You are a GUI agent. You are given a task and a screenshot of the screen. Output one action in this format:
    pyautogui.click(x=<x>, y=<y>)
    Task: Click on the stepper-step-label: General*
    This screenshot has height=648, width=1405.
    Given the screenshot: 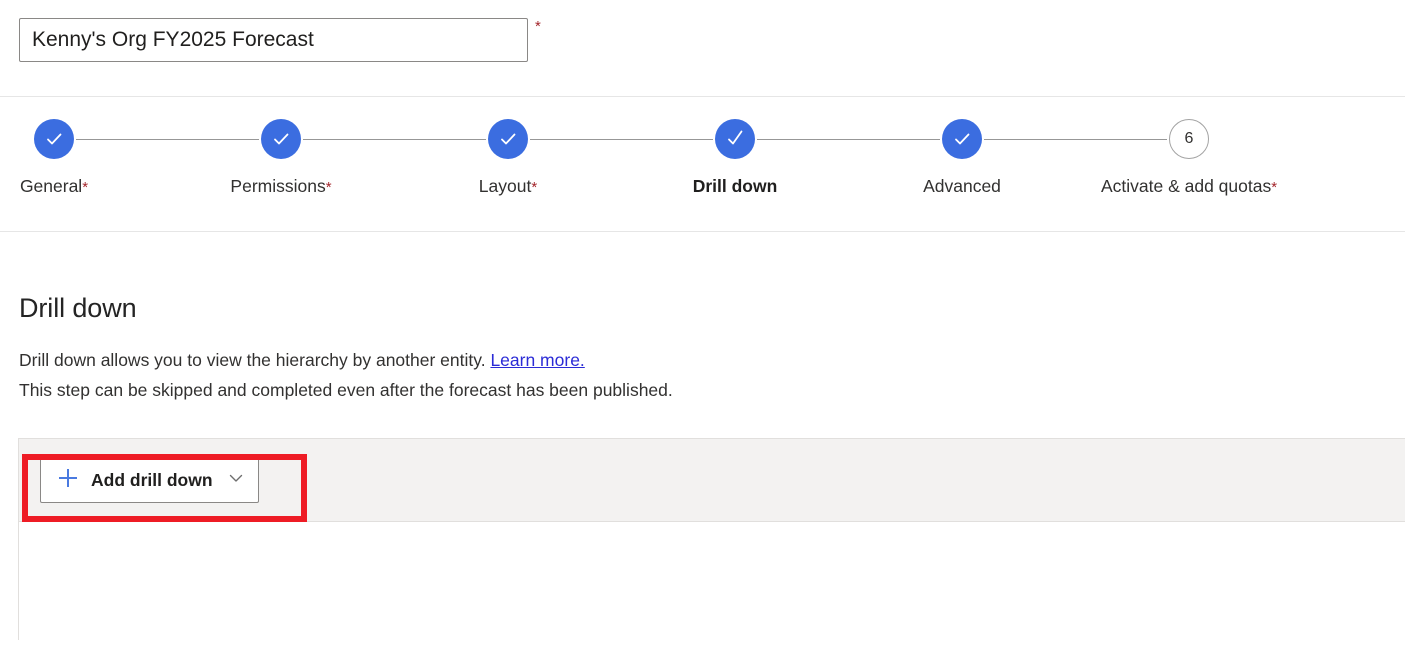 What is the action you would take?
    pyautogui.click(x=54, y=186)
    